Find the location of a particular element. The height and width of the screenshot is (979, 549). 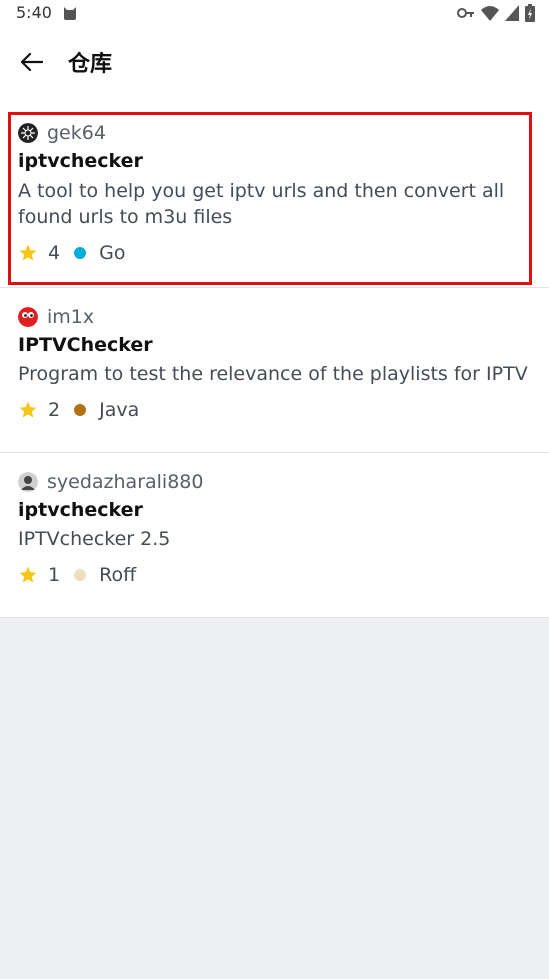

star-count: 1 is located at coordinates (54, 575).